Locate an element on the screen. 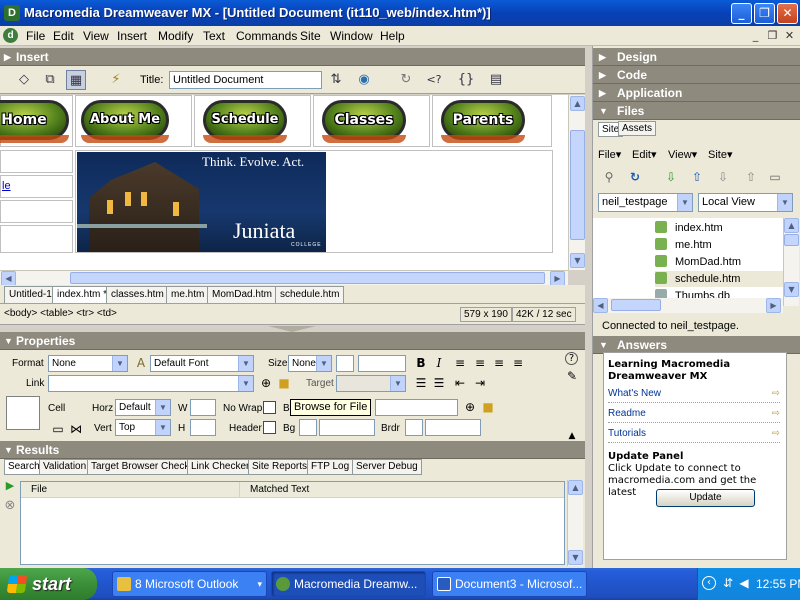 This screenshot has width=800, height=600. files-scrollbar: ▲ ▼ is located at coordinates (791, 262).